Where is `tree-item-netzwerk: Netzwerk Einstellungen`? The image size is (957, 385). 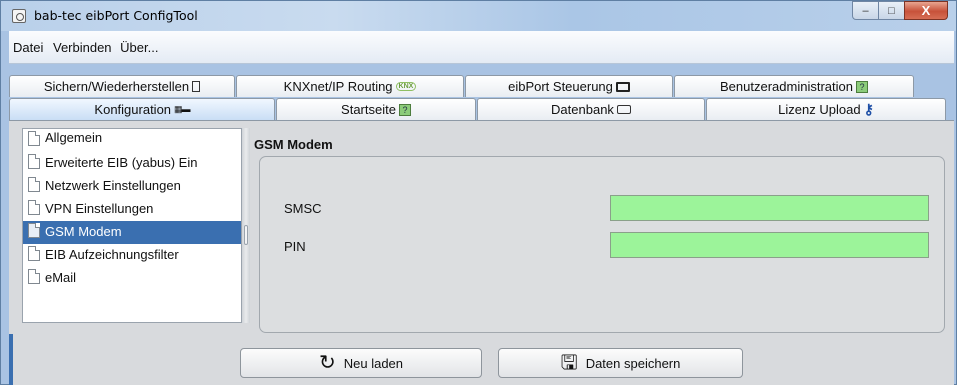
tree-item-netzwerk: Netzwerk Einstellungen is located at coordinates (132, 186).